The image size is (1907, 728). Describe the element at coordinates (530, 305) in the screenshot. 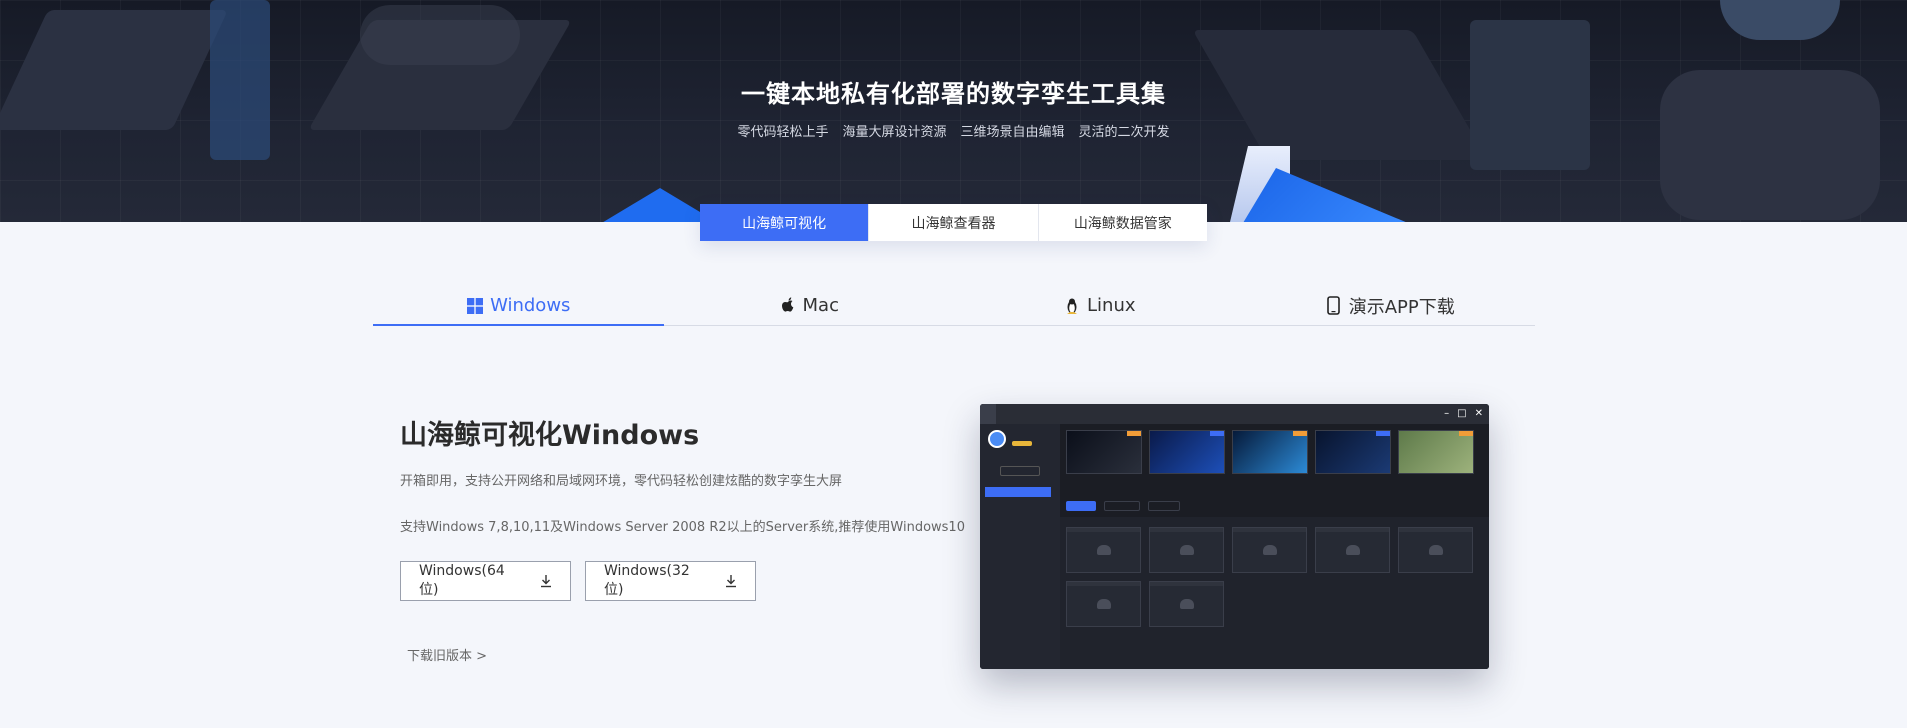

I see `tab-label: Windows` at that location.